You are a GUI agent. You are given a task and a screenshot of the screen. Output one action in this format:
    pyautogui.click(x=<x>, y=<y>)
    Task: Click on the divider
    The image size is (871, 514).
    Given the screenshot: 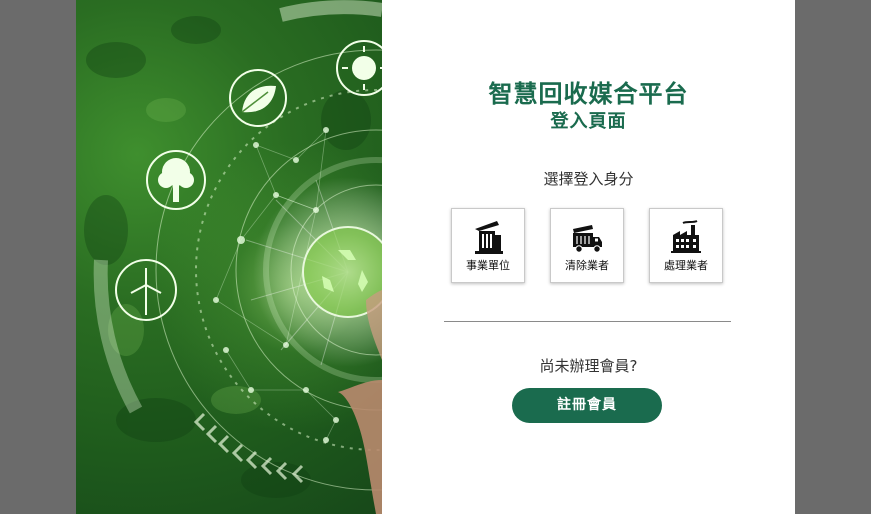 What is the action you would take?
    pyautogui.click(x=587, y=321)
    